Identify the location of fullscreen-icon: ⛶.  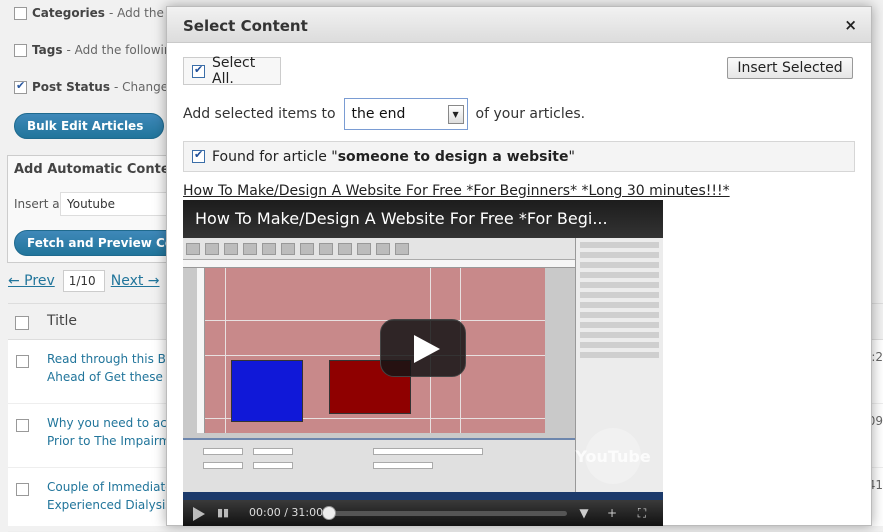
(642, 513).